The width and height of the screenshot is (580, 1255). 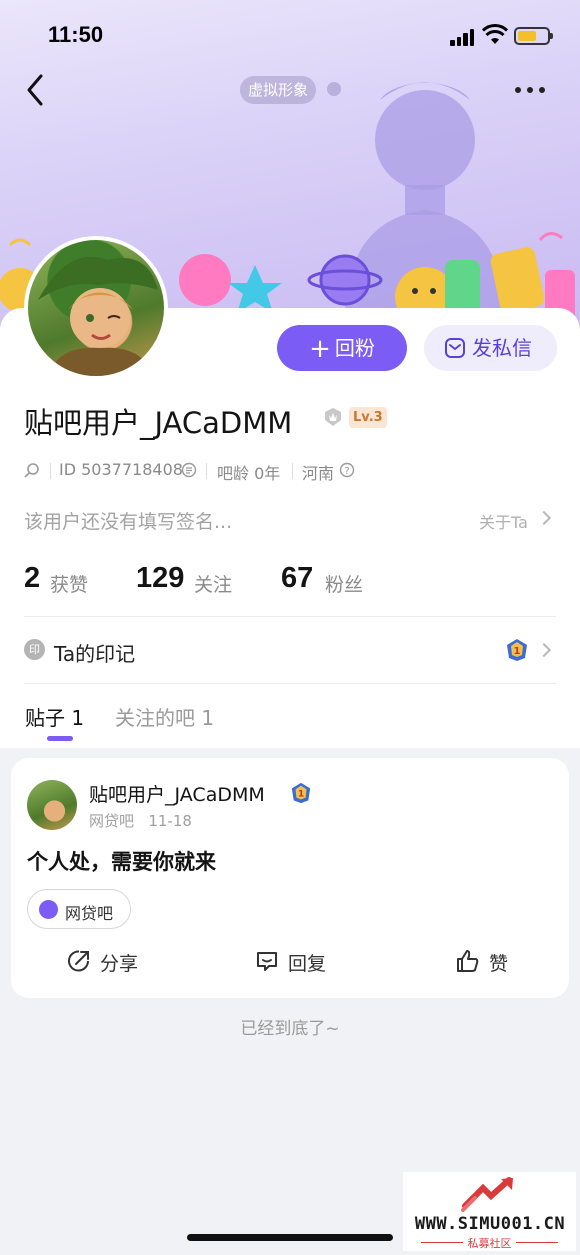 What do you see at coordinates (502, 348) in the screenshot?
I see `send-message-label: 发私信` at bounding box center [502, 348].